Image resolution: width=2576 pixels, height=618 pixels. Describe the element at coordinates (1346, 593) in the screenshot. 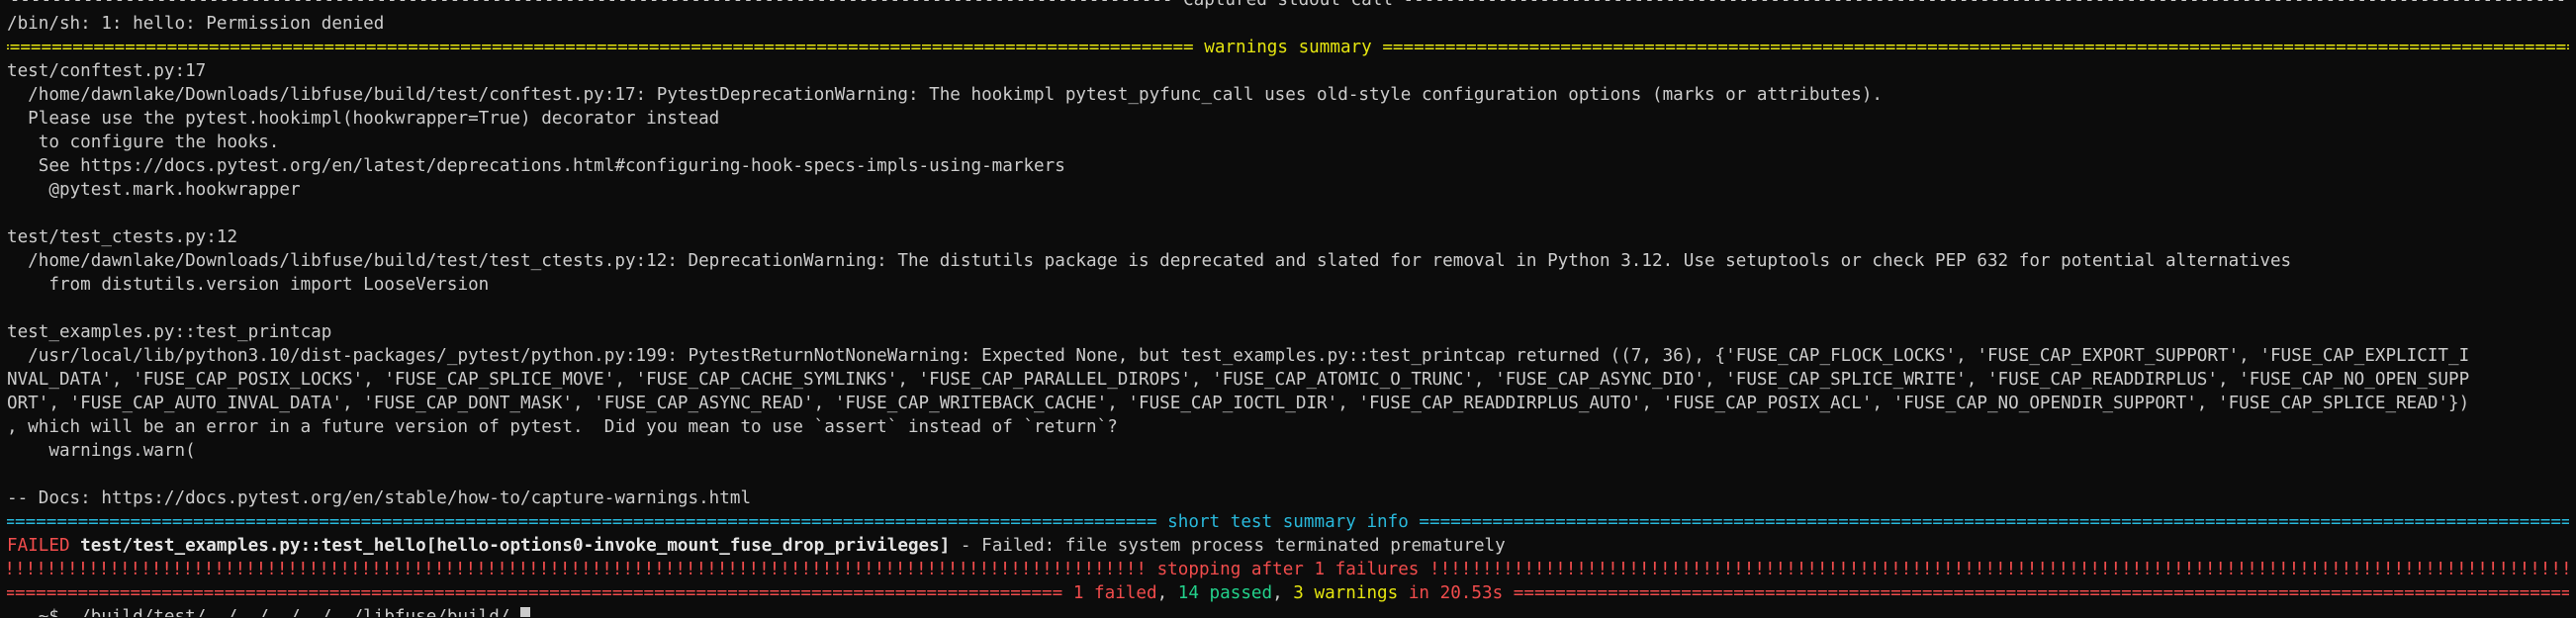

I see `result-warnings-count: 3 warnings` at that location.